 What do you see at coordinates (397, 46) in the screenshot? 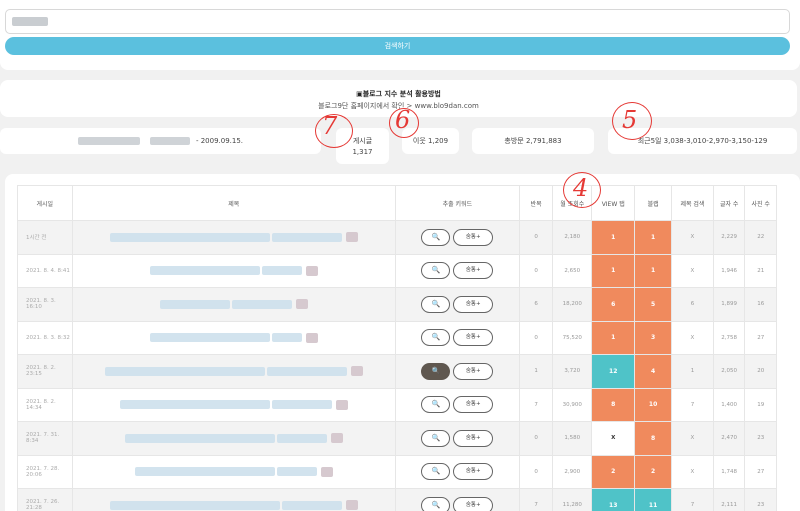
I see `search-button: 검색하기` at bounding box center [397, 46].